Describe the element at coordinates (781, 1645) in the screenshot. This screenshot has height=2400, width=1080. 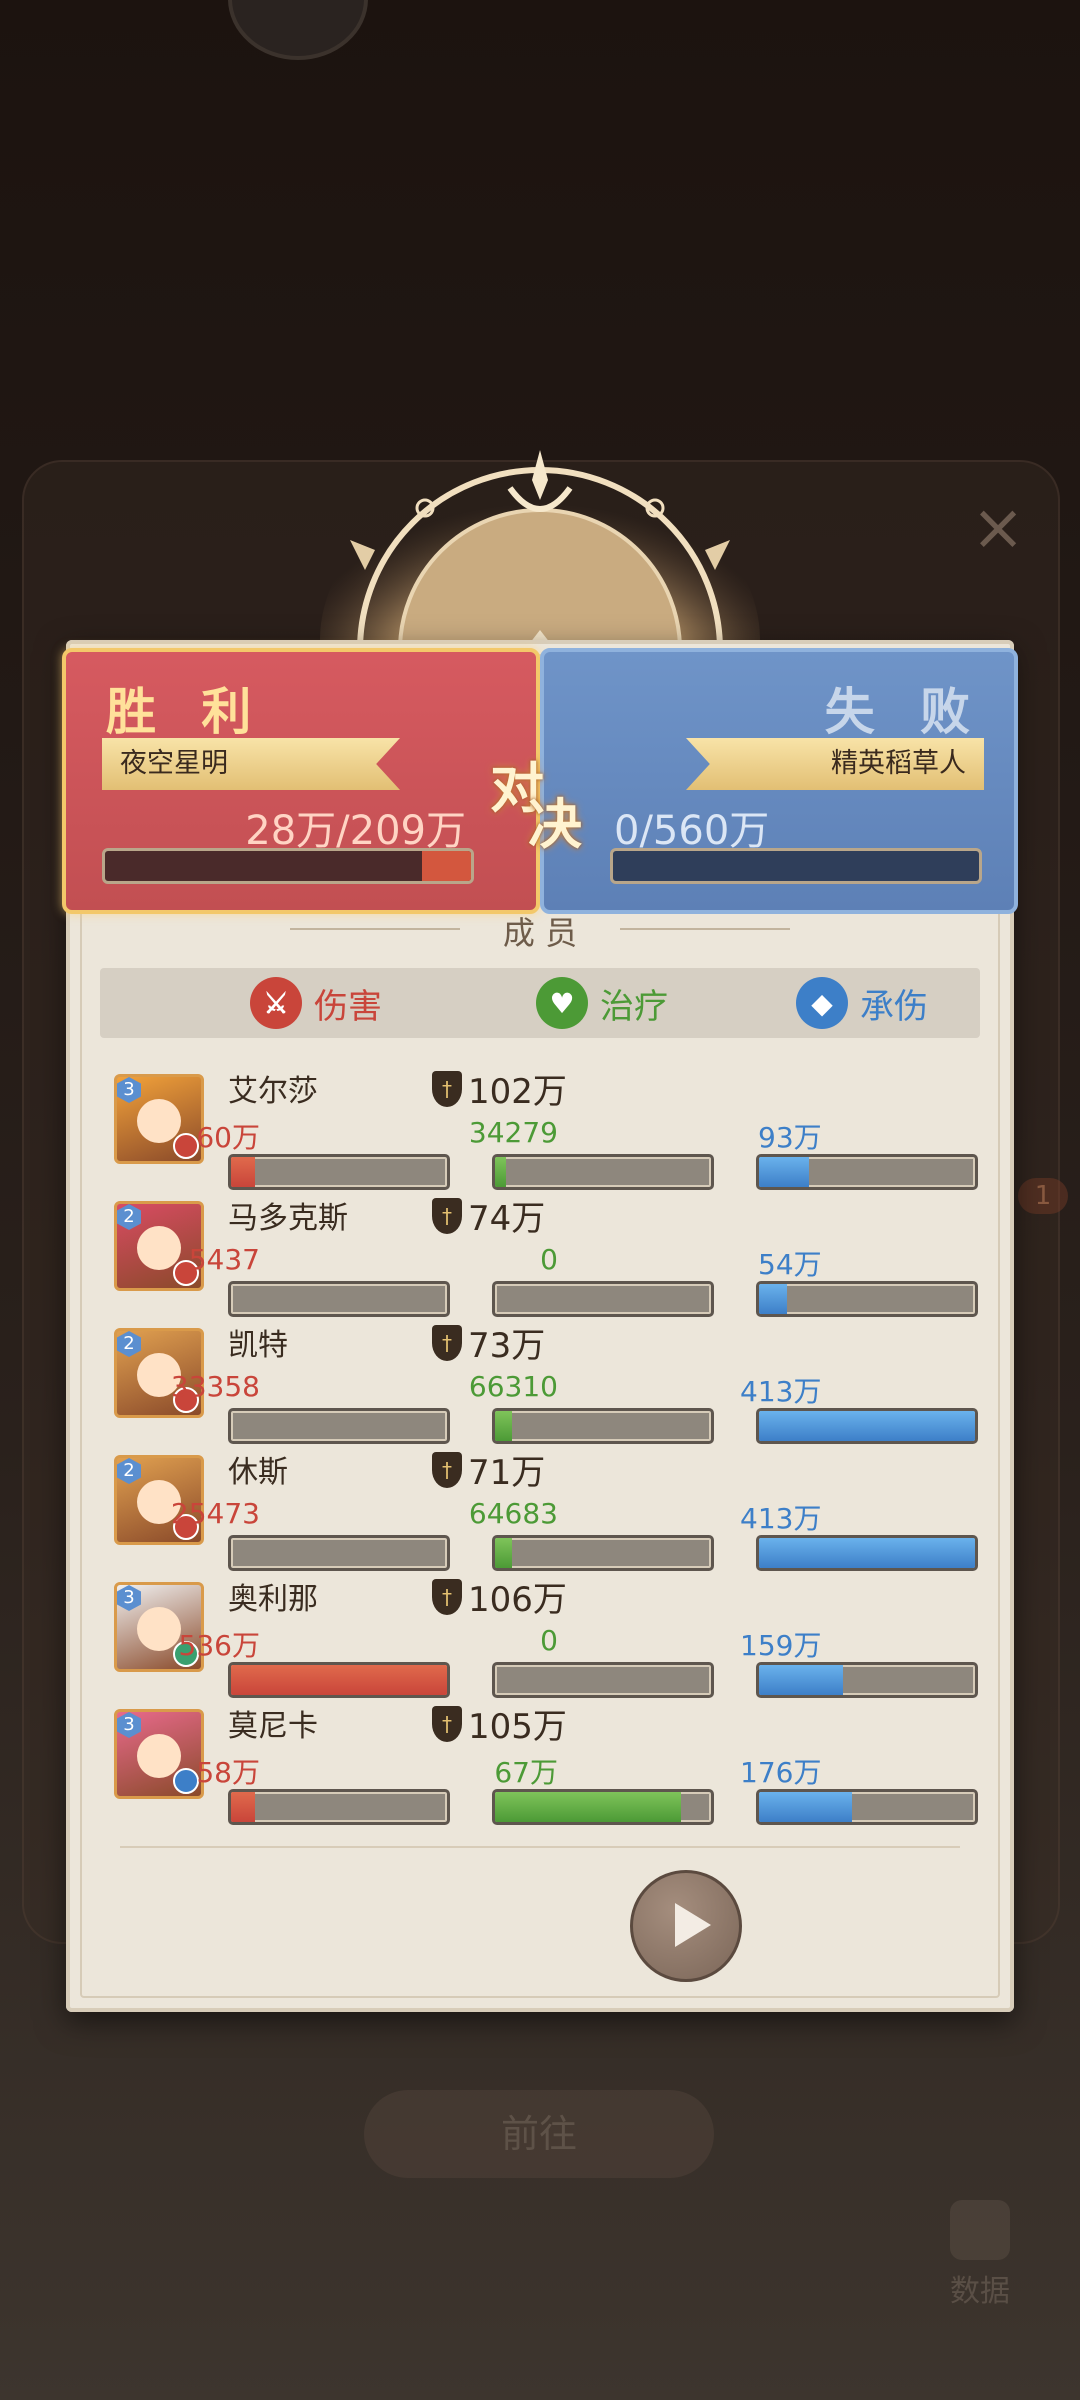
I see `damage-taken-value: 159万` at that location.